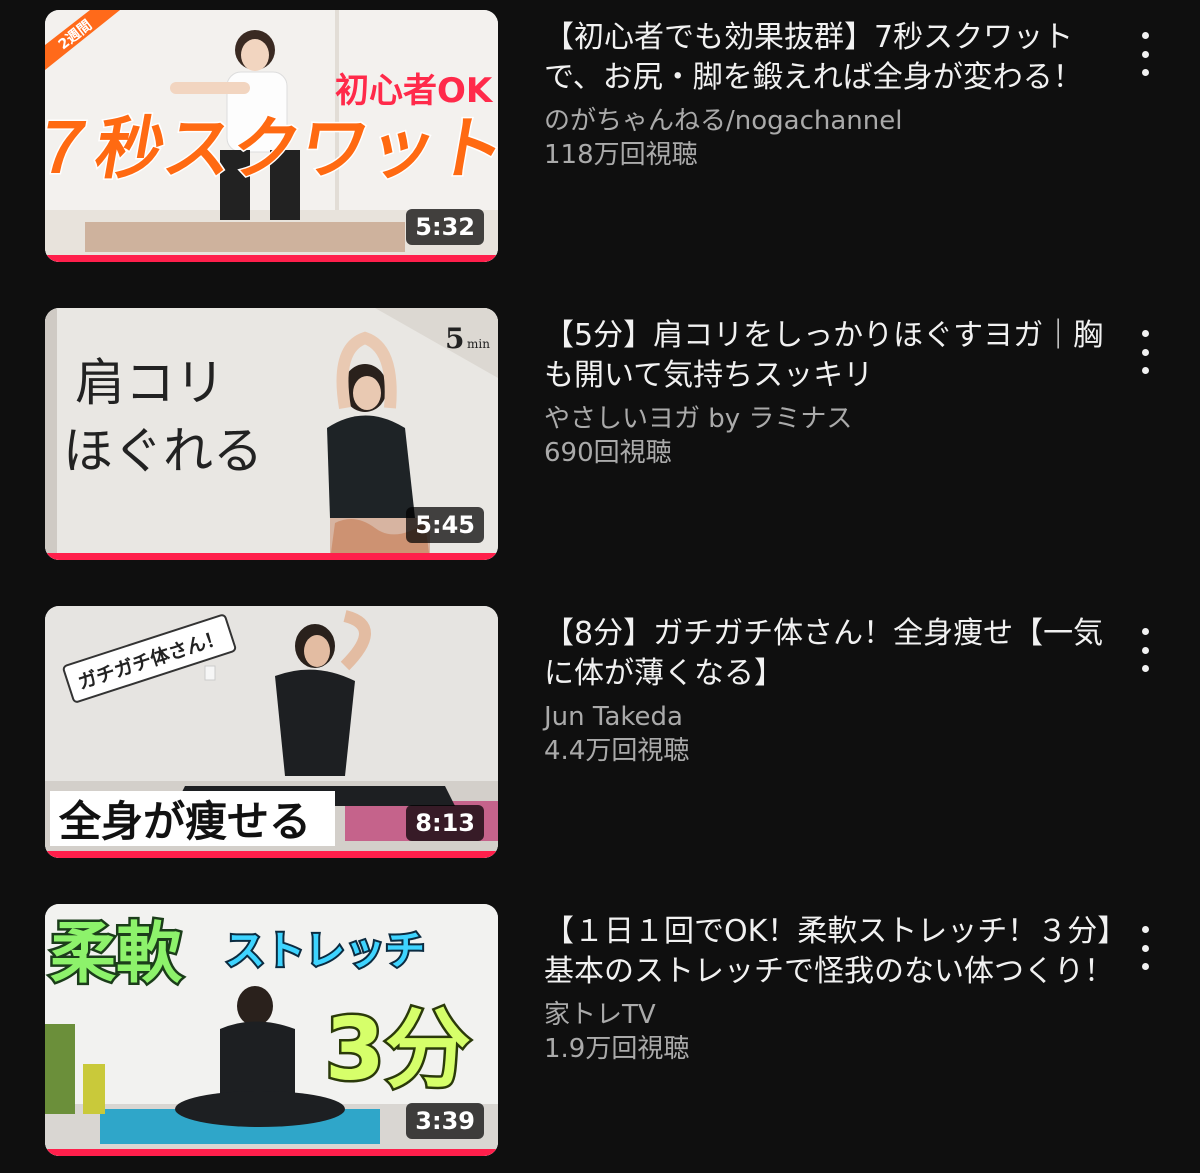  What do you see at coordinates (478, 344) in the screenshot?
I see `thumbnail-corner-unit: min` at bounding box center [478, 344].